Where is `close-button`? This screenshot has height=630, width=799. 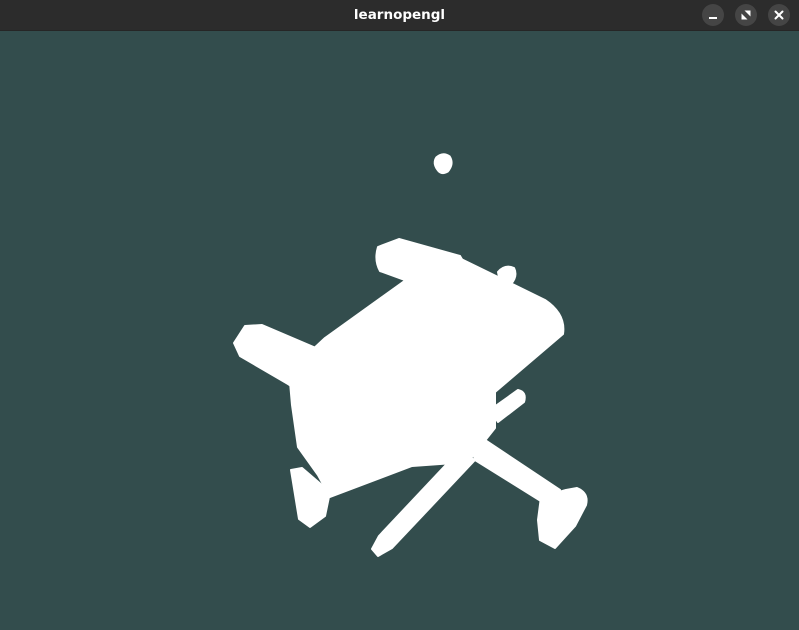 close-button is located at coordinates (779, 15).